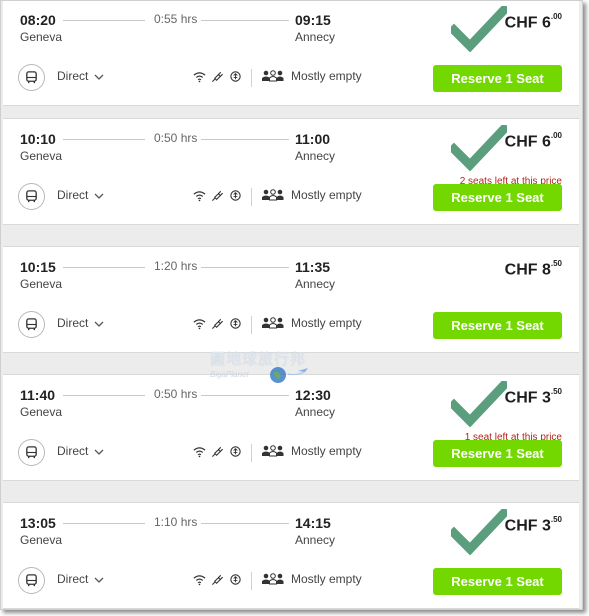 The height and width of the screenshot is (616, 589). Describe the element at coordinates (229, 374) in the screenshot. I see `watermark-english-text: BigaPlanet` at that location.